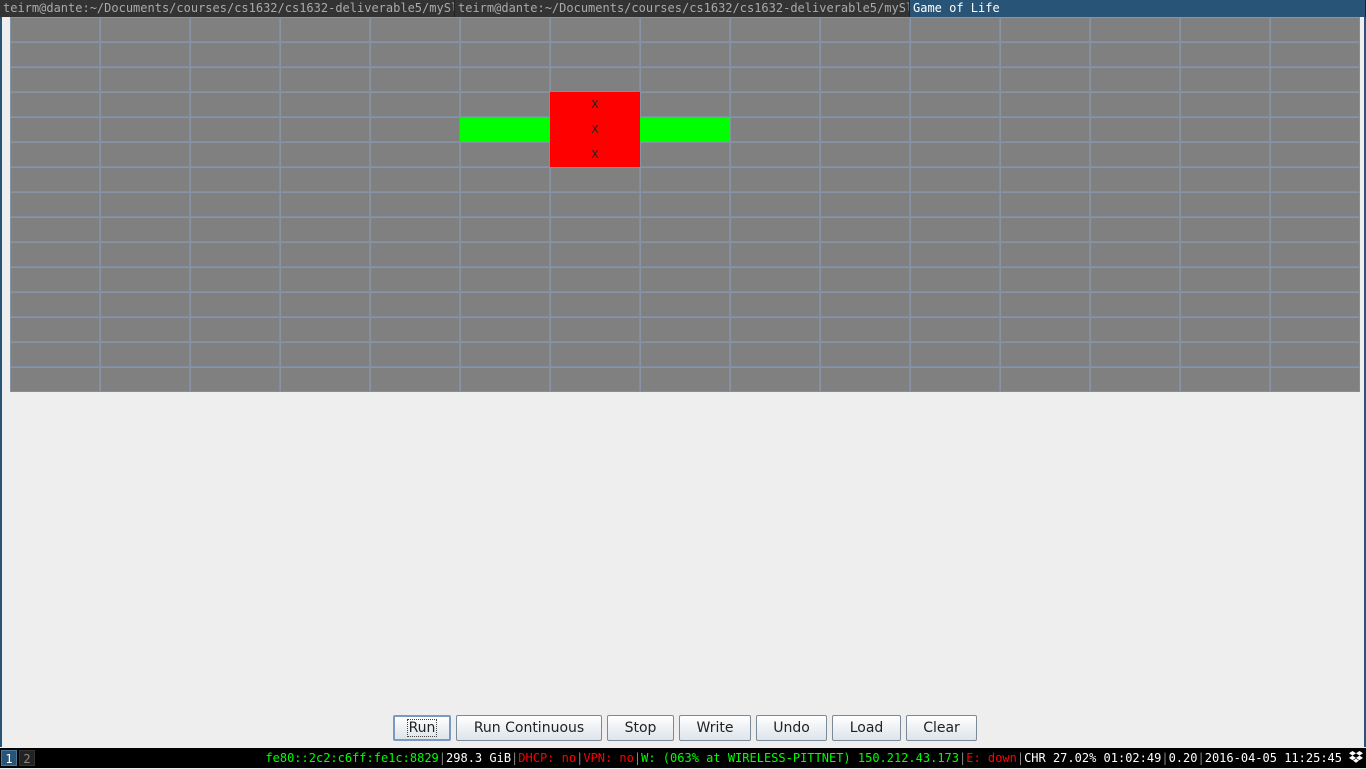  What do you see at coordinates (715, 728) in the screenshot?
I see `write-button: Write` at bounding box center [715, 728].